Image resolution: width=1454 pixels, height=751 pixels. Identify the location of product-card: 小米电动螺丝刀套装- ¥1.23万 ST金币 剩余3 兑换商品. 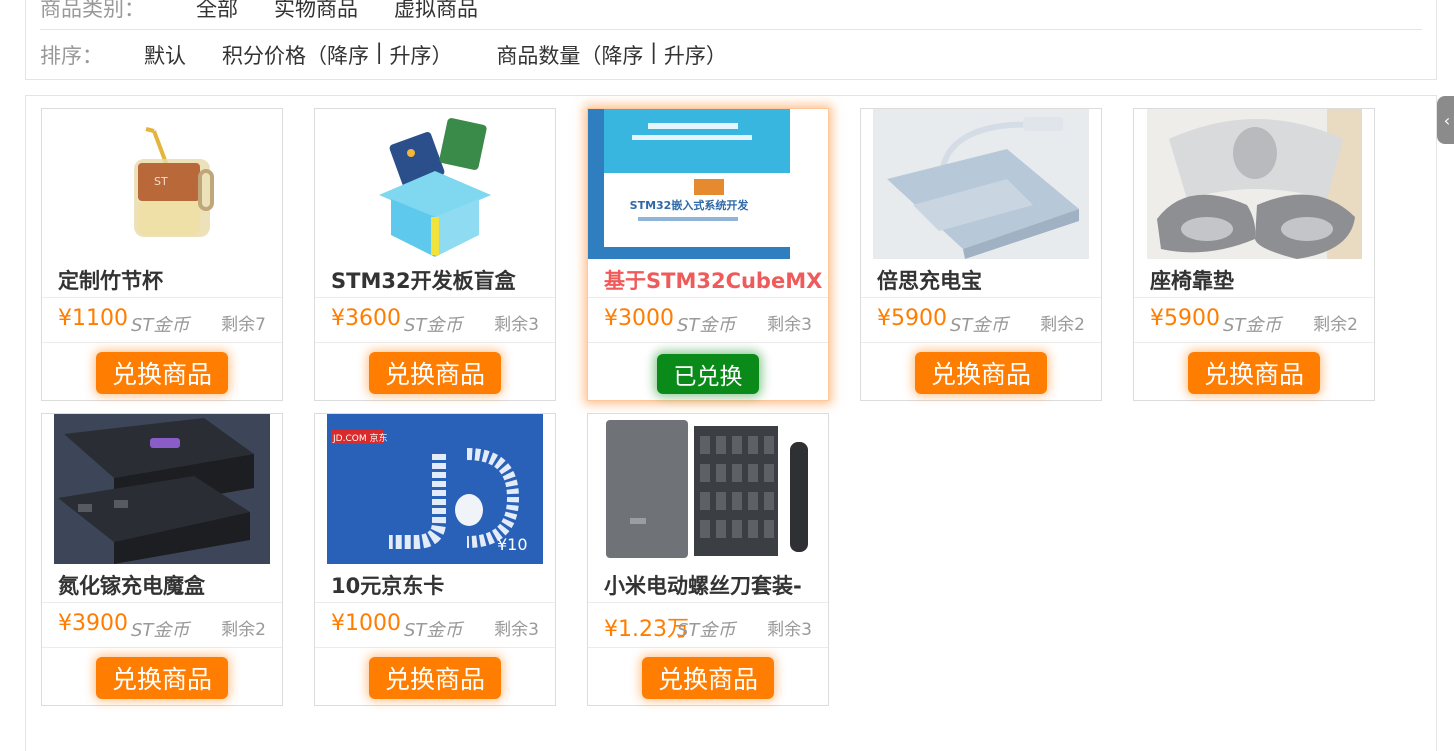
(708, 559).